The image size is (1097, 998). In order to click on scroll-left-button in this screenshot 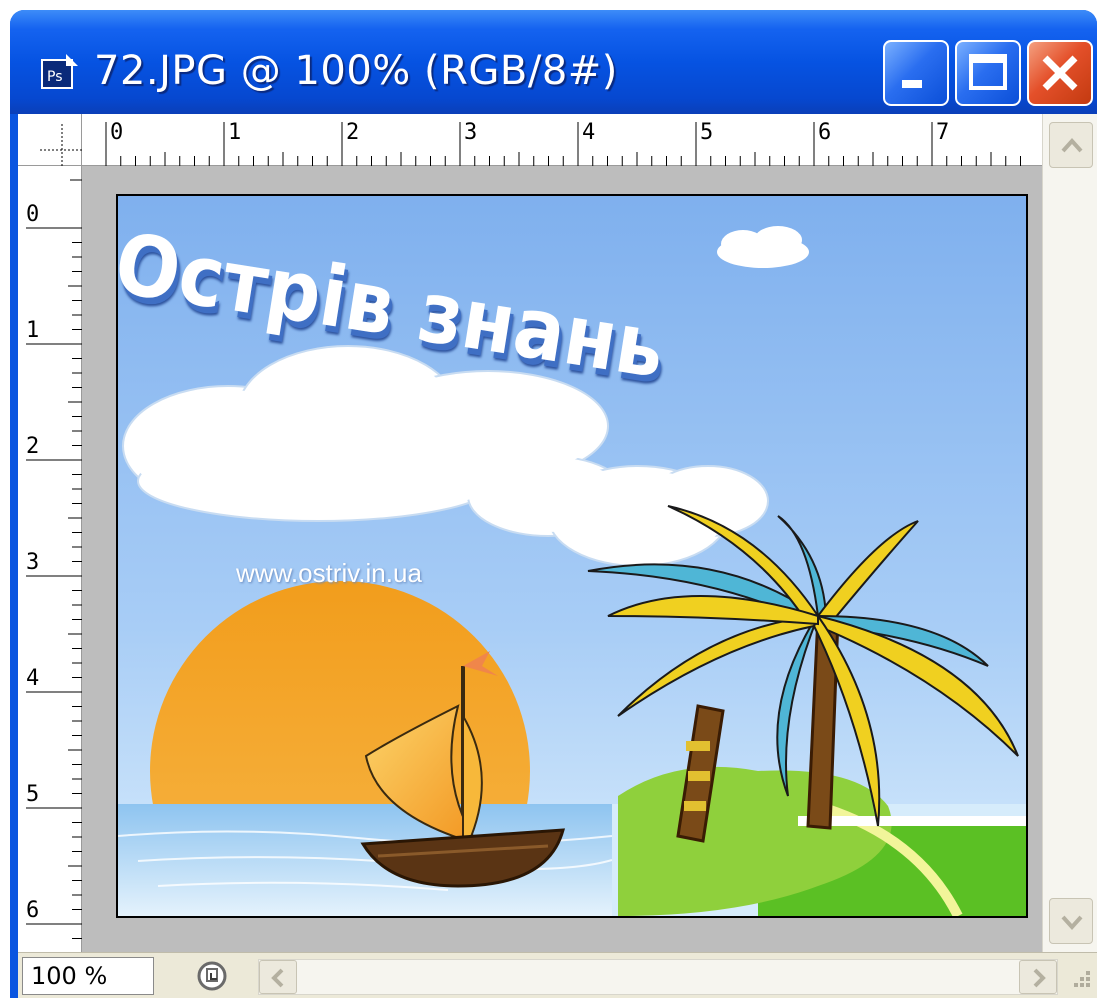, I will do `click(278, 977)`.